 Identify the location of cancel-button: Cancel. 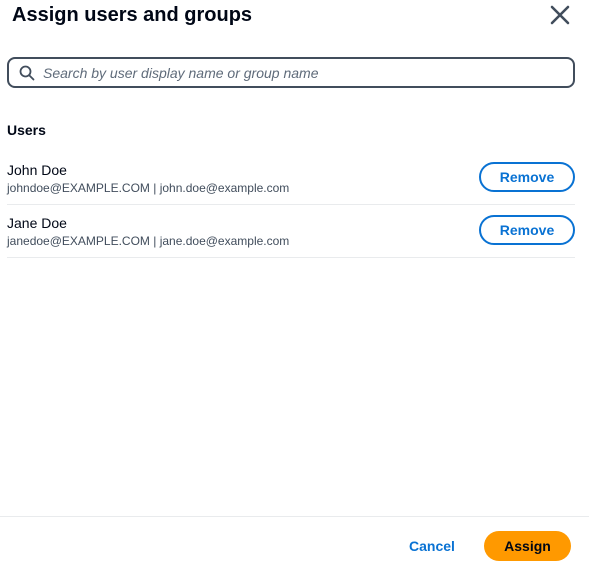
(432, 546).